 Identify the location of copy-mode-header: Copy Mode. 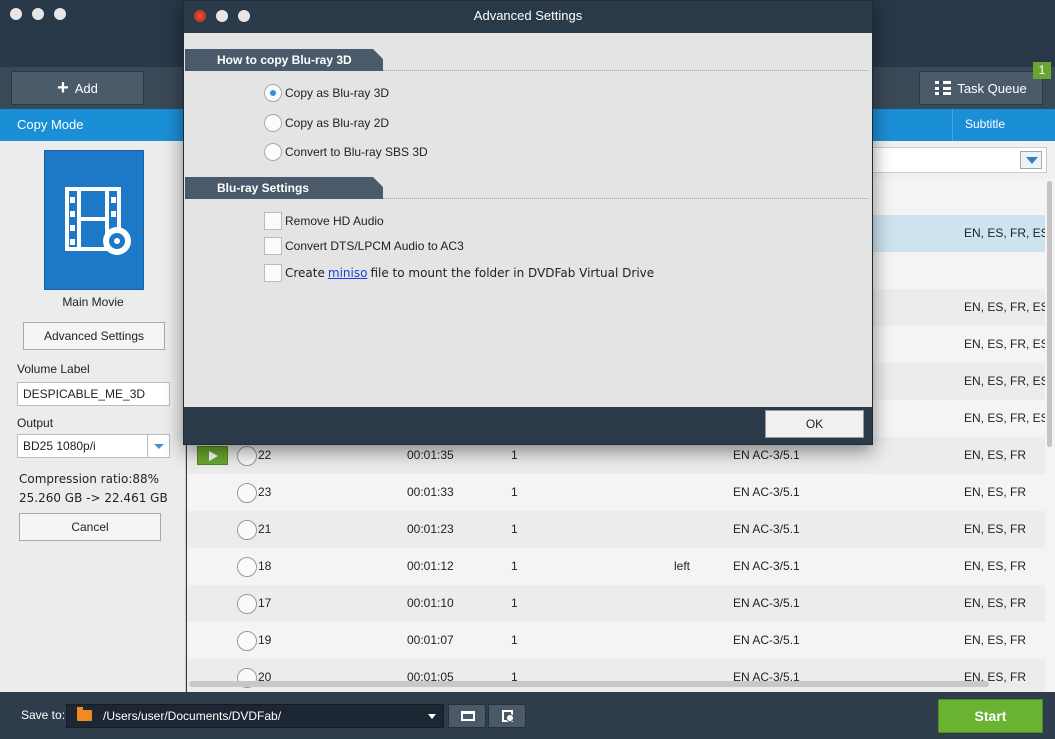
(92, 125).